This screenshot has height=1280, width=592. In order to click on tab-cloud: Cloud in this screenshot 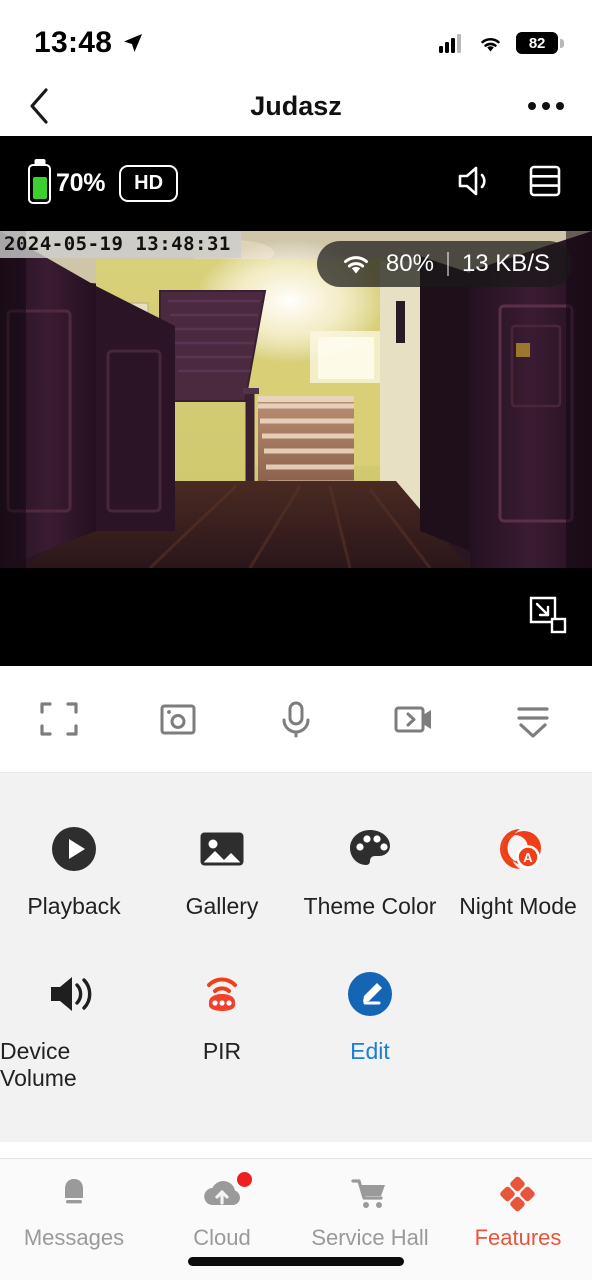, I will do `click(222, 1211)`.